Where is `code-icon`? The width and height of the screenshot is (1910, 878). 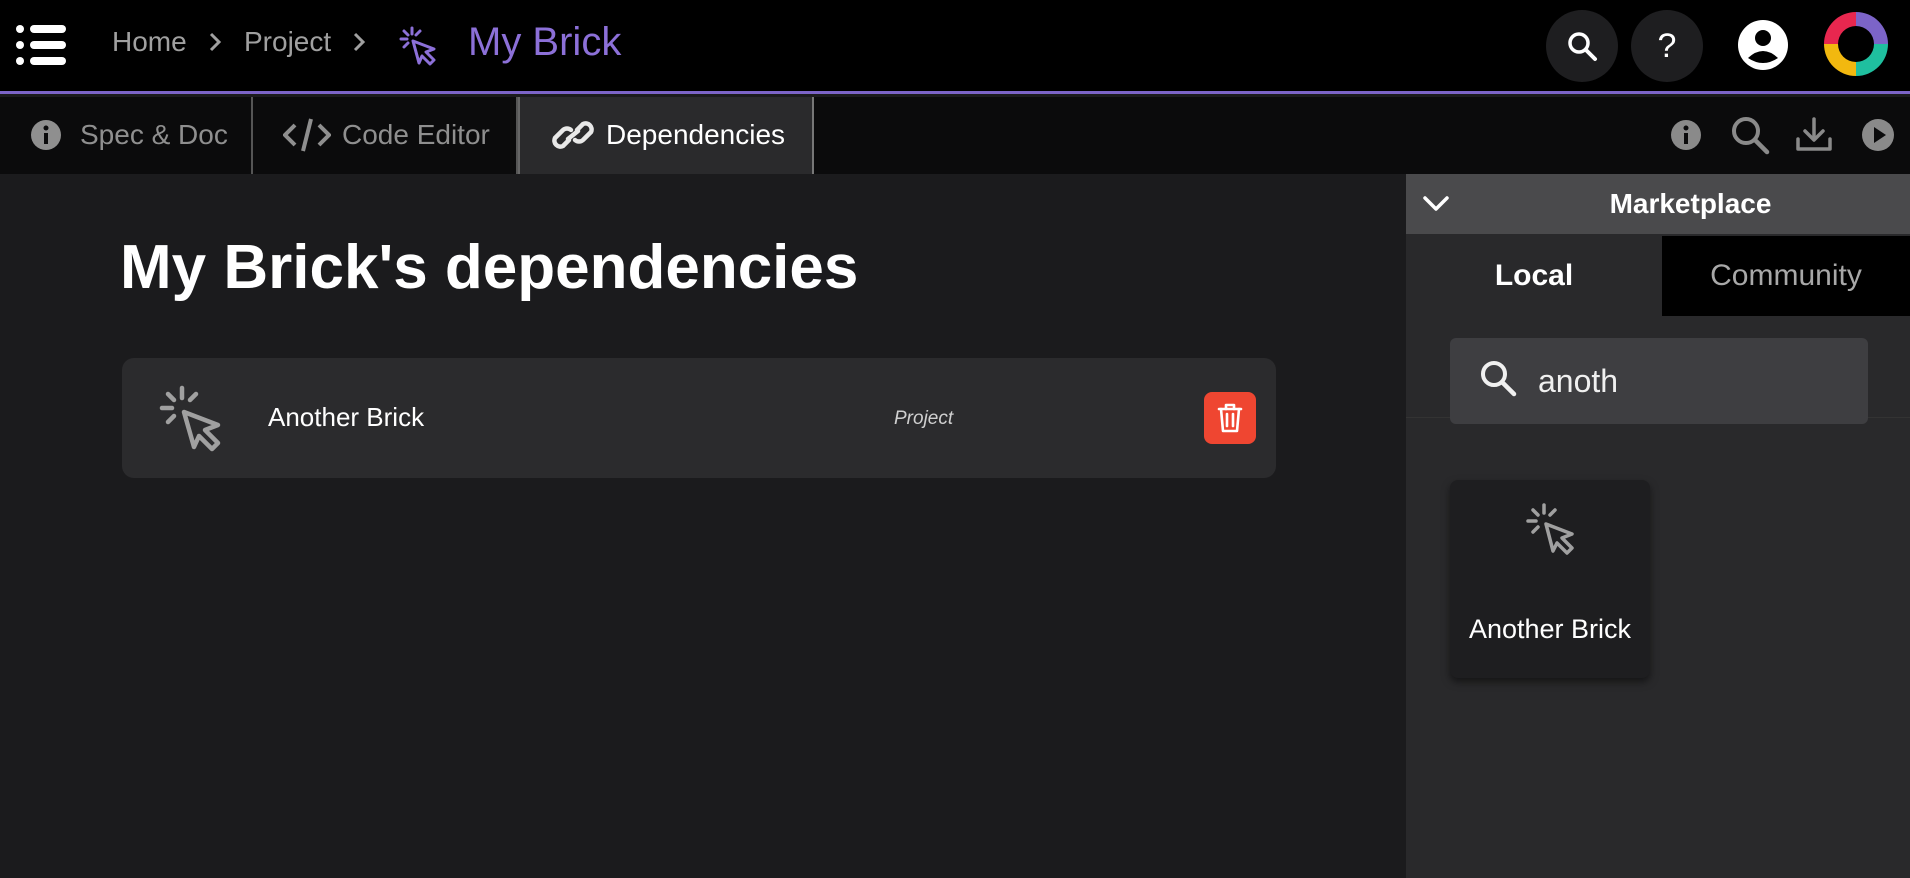
code-icon is located at coordinates (307, 135).